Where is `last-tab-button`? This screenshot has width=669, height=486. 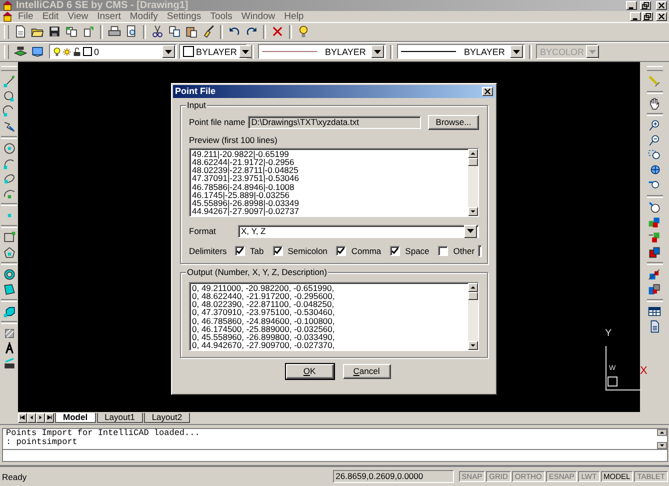 last-tab-button is located at coordinates (49, 417).